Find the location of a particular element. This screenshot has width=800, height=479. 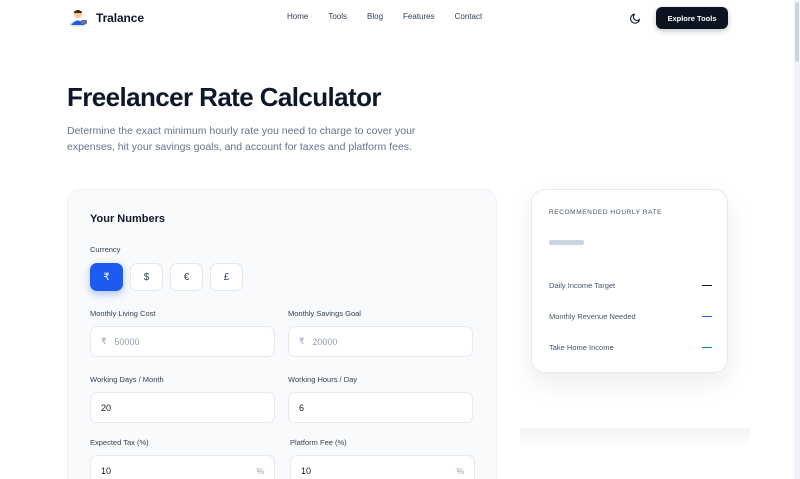

currency-gbp-button: £ is located at coordinates (226, 277).